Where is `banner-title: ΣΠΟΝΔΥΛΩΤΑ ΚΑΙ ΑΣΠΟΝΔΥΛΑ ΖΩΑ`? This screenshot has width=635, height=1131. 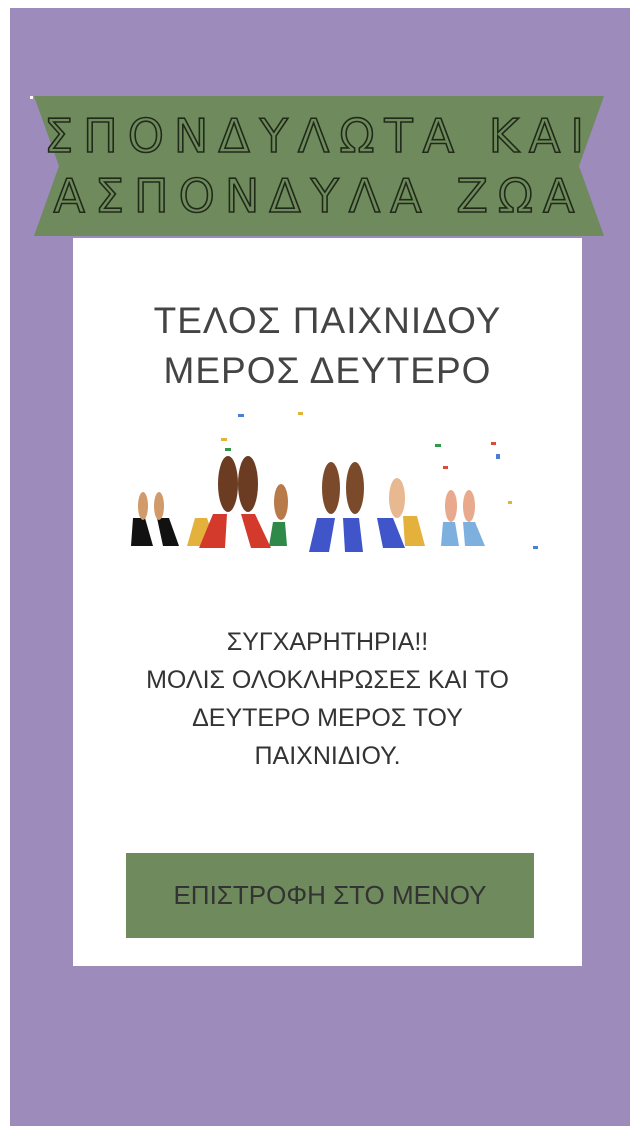 banner-title: ΣΠΟΝΔΥΛΩΤΑ ΚΑΙ ΑΣΠΟΝΔΥΛΑ ΖΩΑ is located at coordinates (319, 166).